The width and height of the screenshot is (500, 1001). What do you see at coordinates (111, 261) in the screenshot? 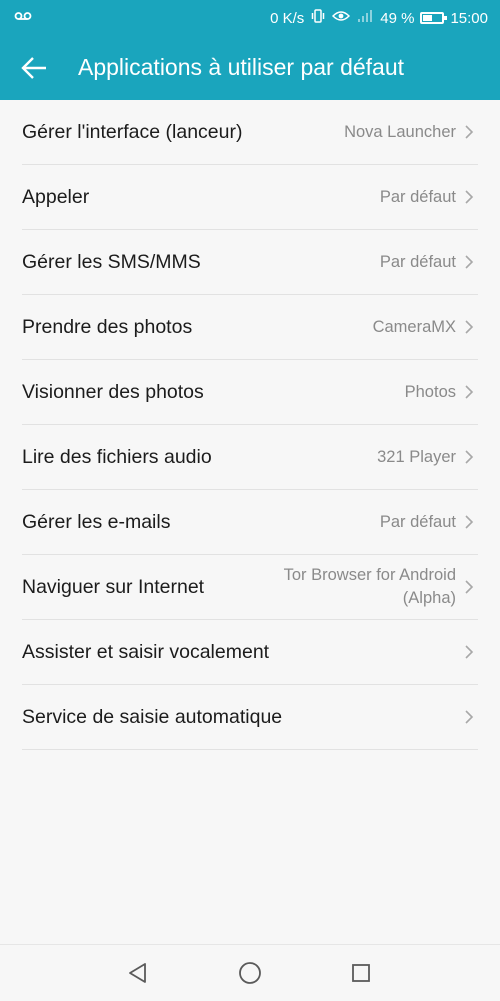
I see `list-item-label: Gérer les SMS/MMS` at bounding box center [111, 261].